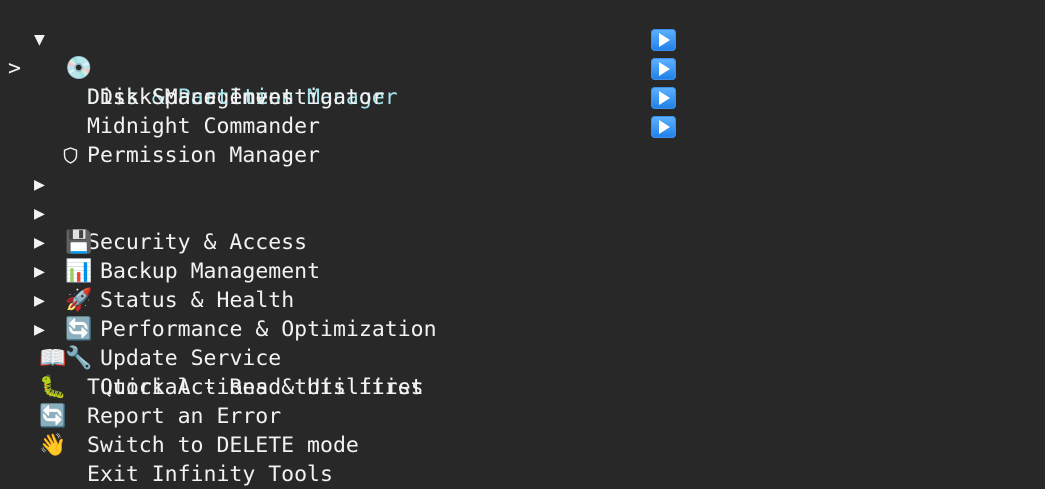  I want to click on menu-item-disk-space-investigator: Disk Space Investigator, so click(522, 82).